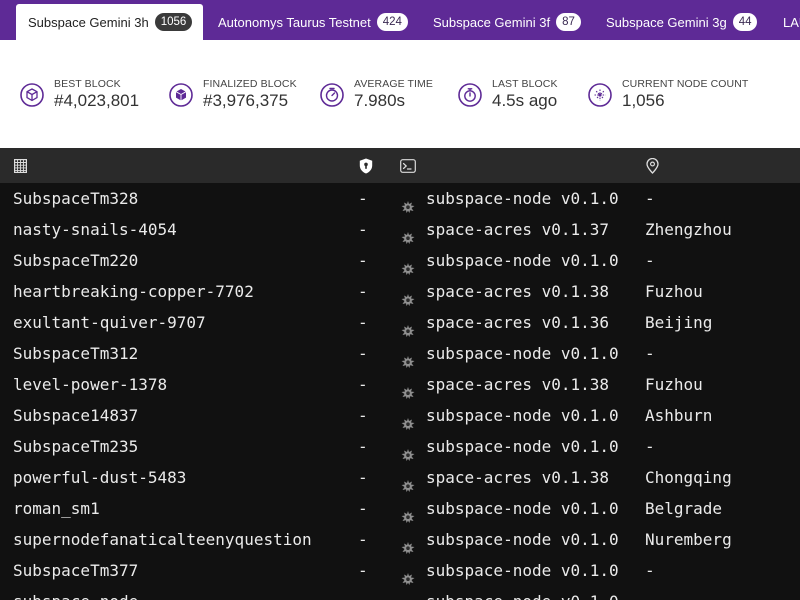  What do you see at coordinates (332, 95) in the screenshot?
I see `timer-icon` at bounding box center [332, 95].